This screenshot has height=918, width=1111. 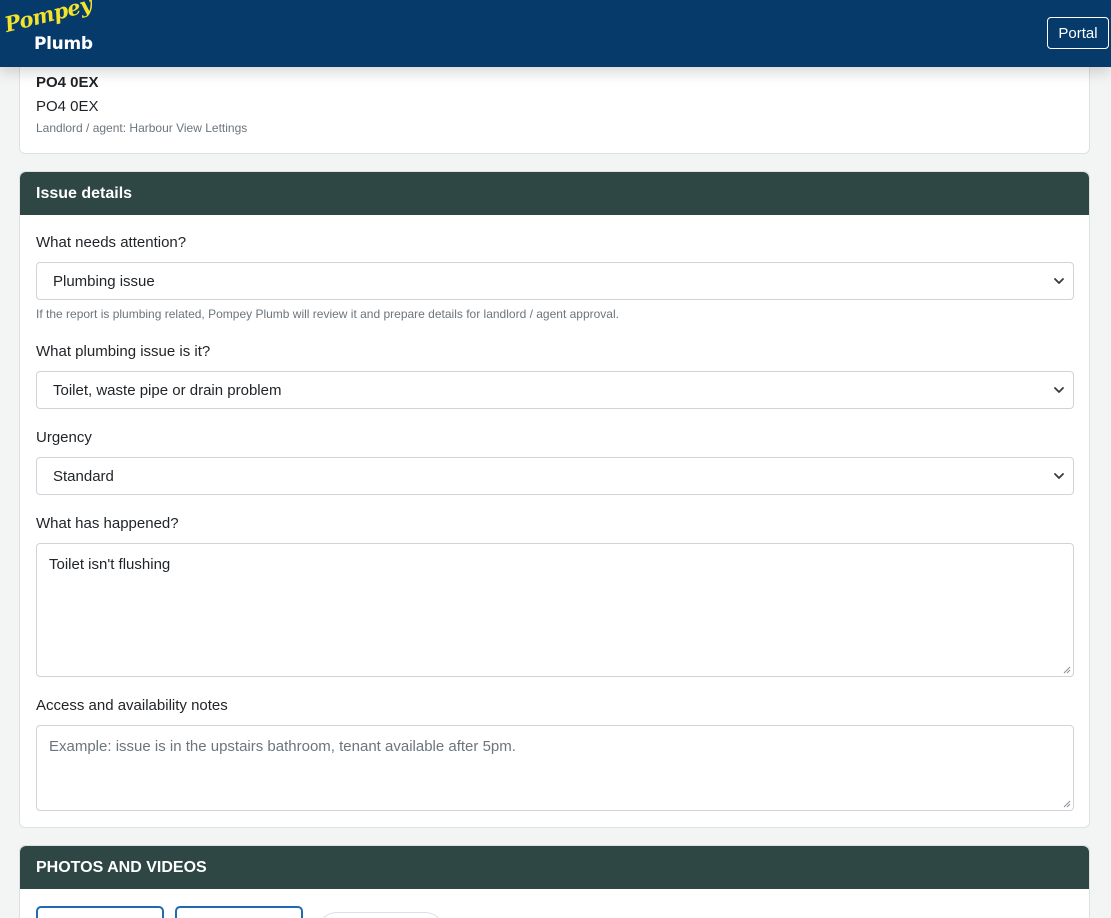 What do you see at coordinates (63, 44) in the screenshot?
I see `logo-line-2: Plumb` at bounding box center [63, 44].